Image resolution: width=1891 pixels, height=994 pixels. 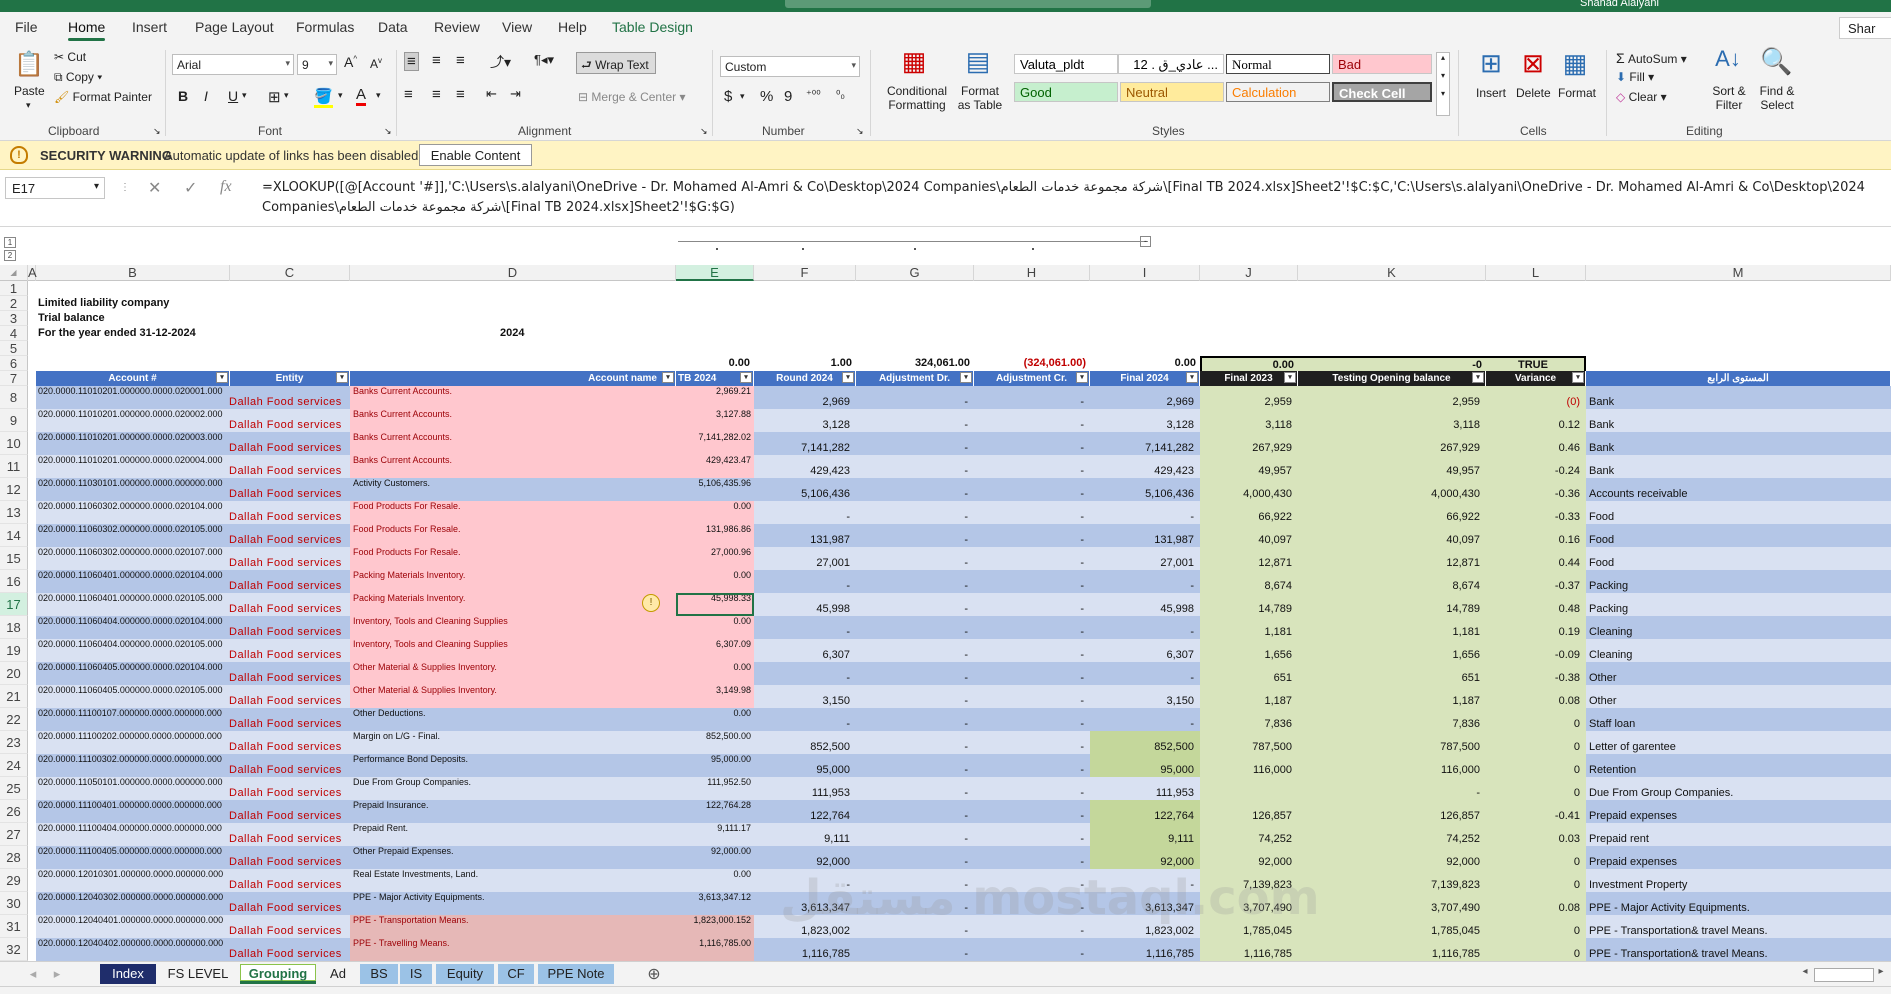 What do you see at coordinates (513, 558) in the screenshot?
I see `account-name: Food Products For Resale.` at bounding box center [513, 558].